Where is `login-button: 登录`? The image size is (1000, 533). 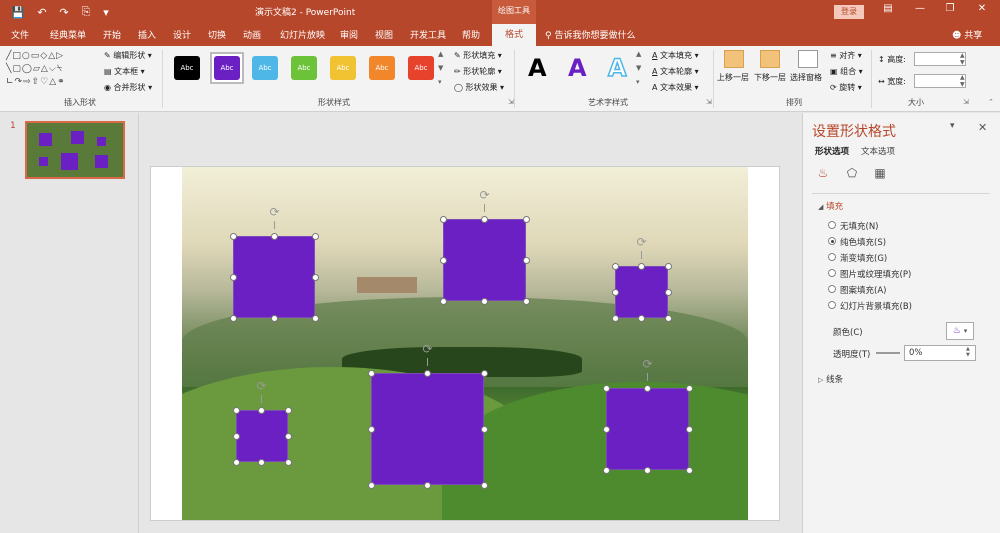
login-button: 登录 is located at coordinates (849, 12).